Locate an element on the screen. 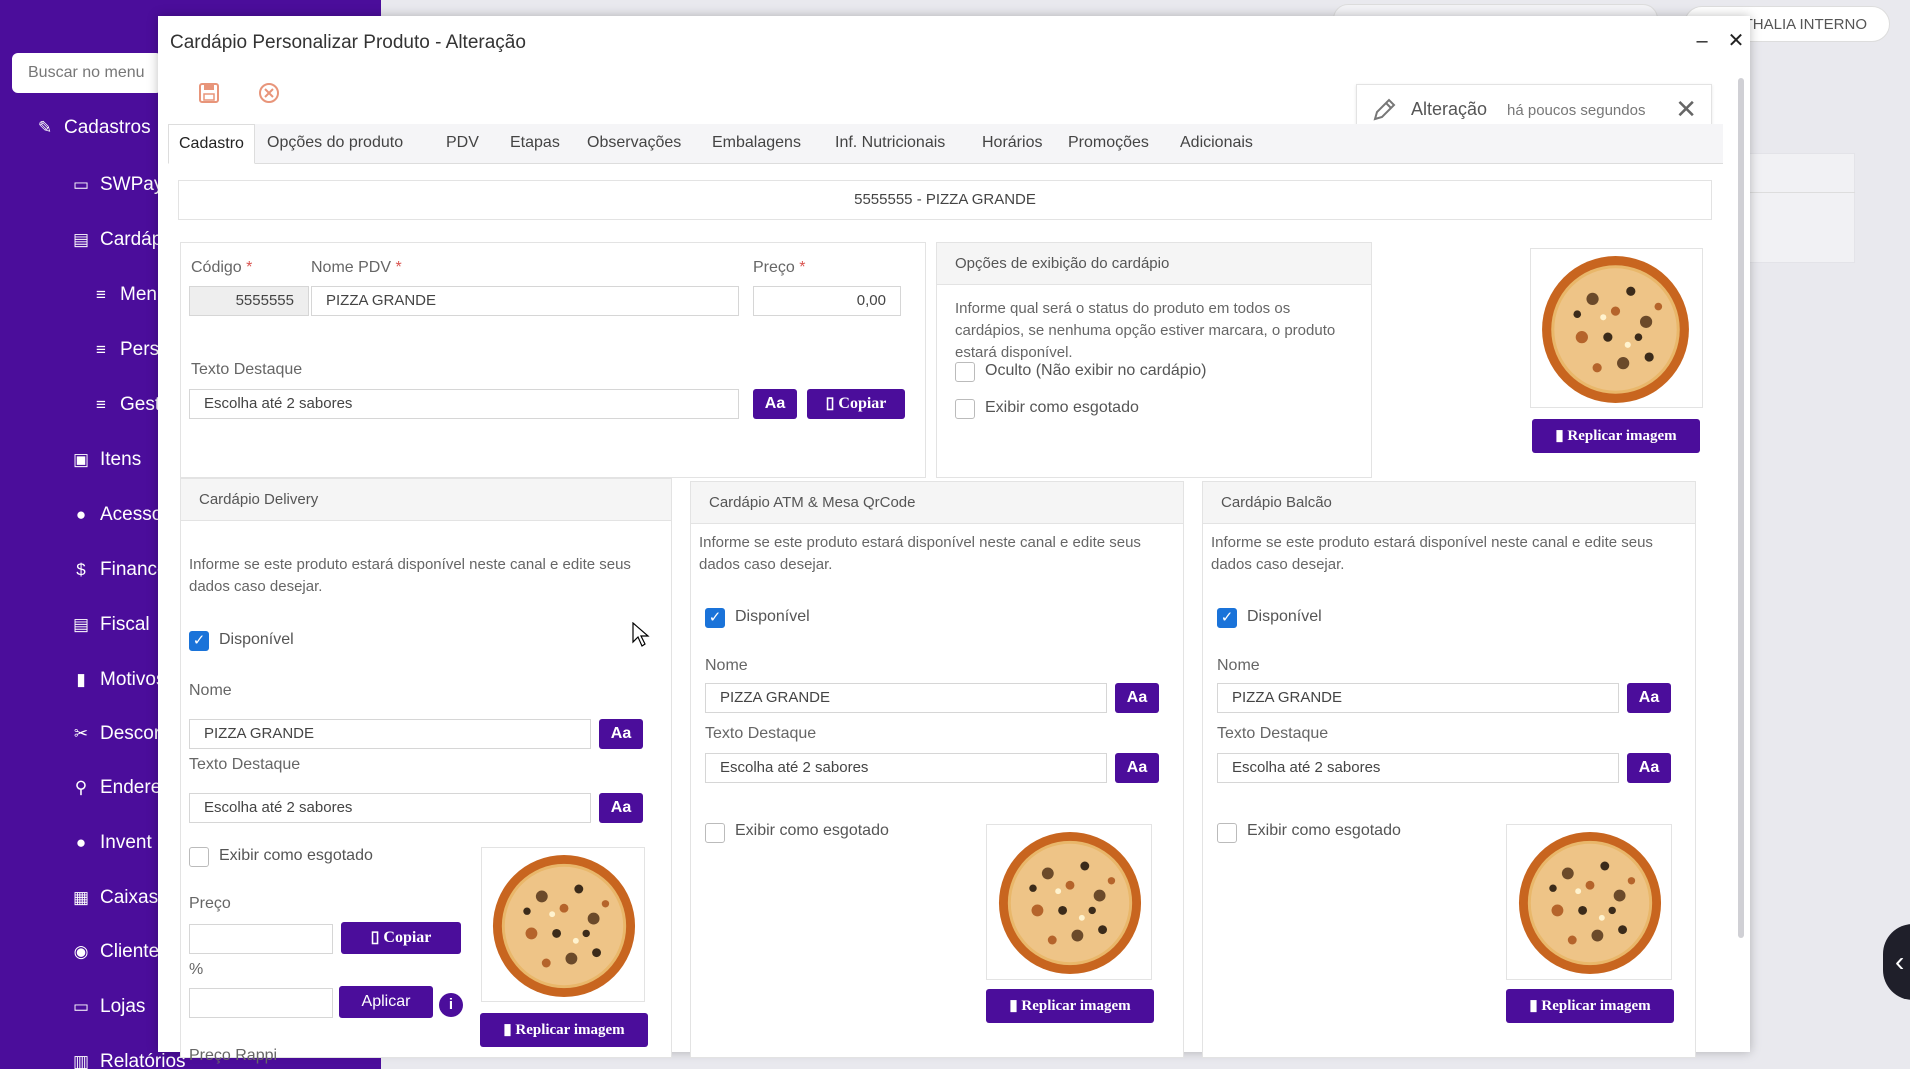  product-image-frame is located at coordinates (1616, 328).